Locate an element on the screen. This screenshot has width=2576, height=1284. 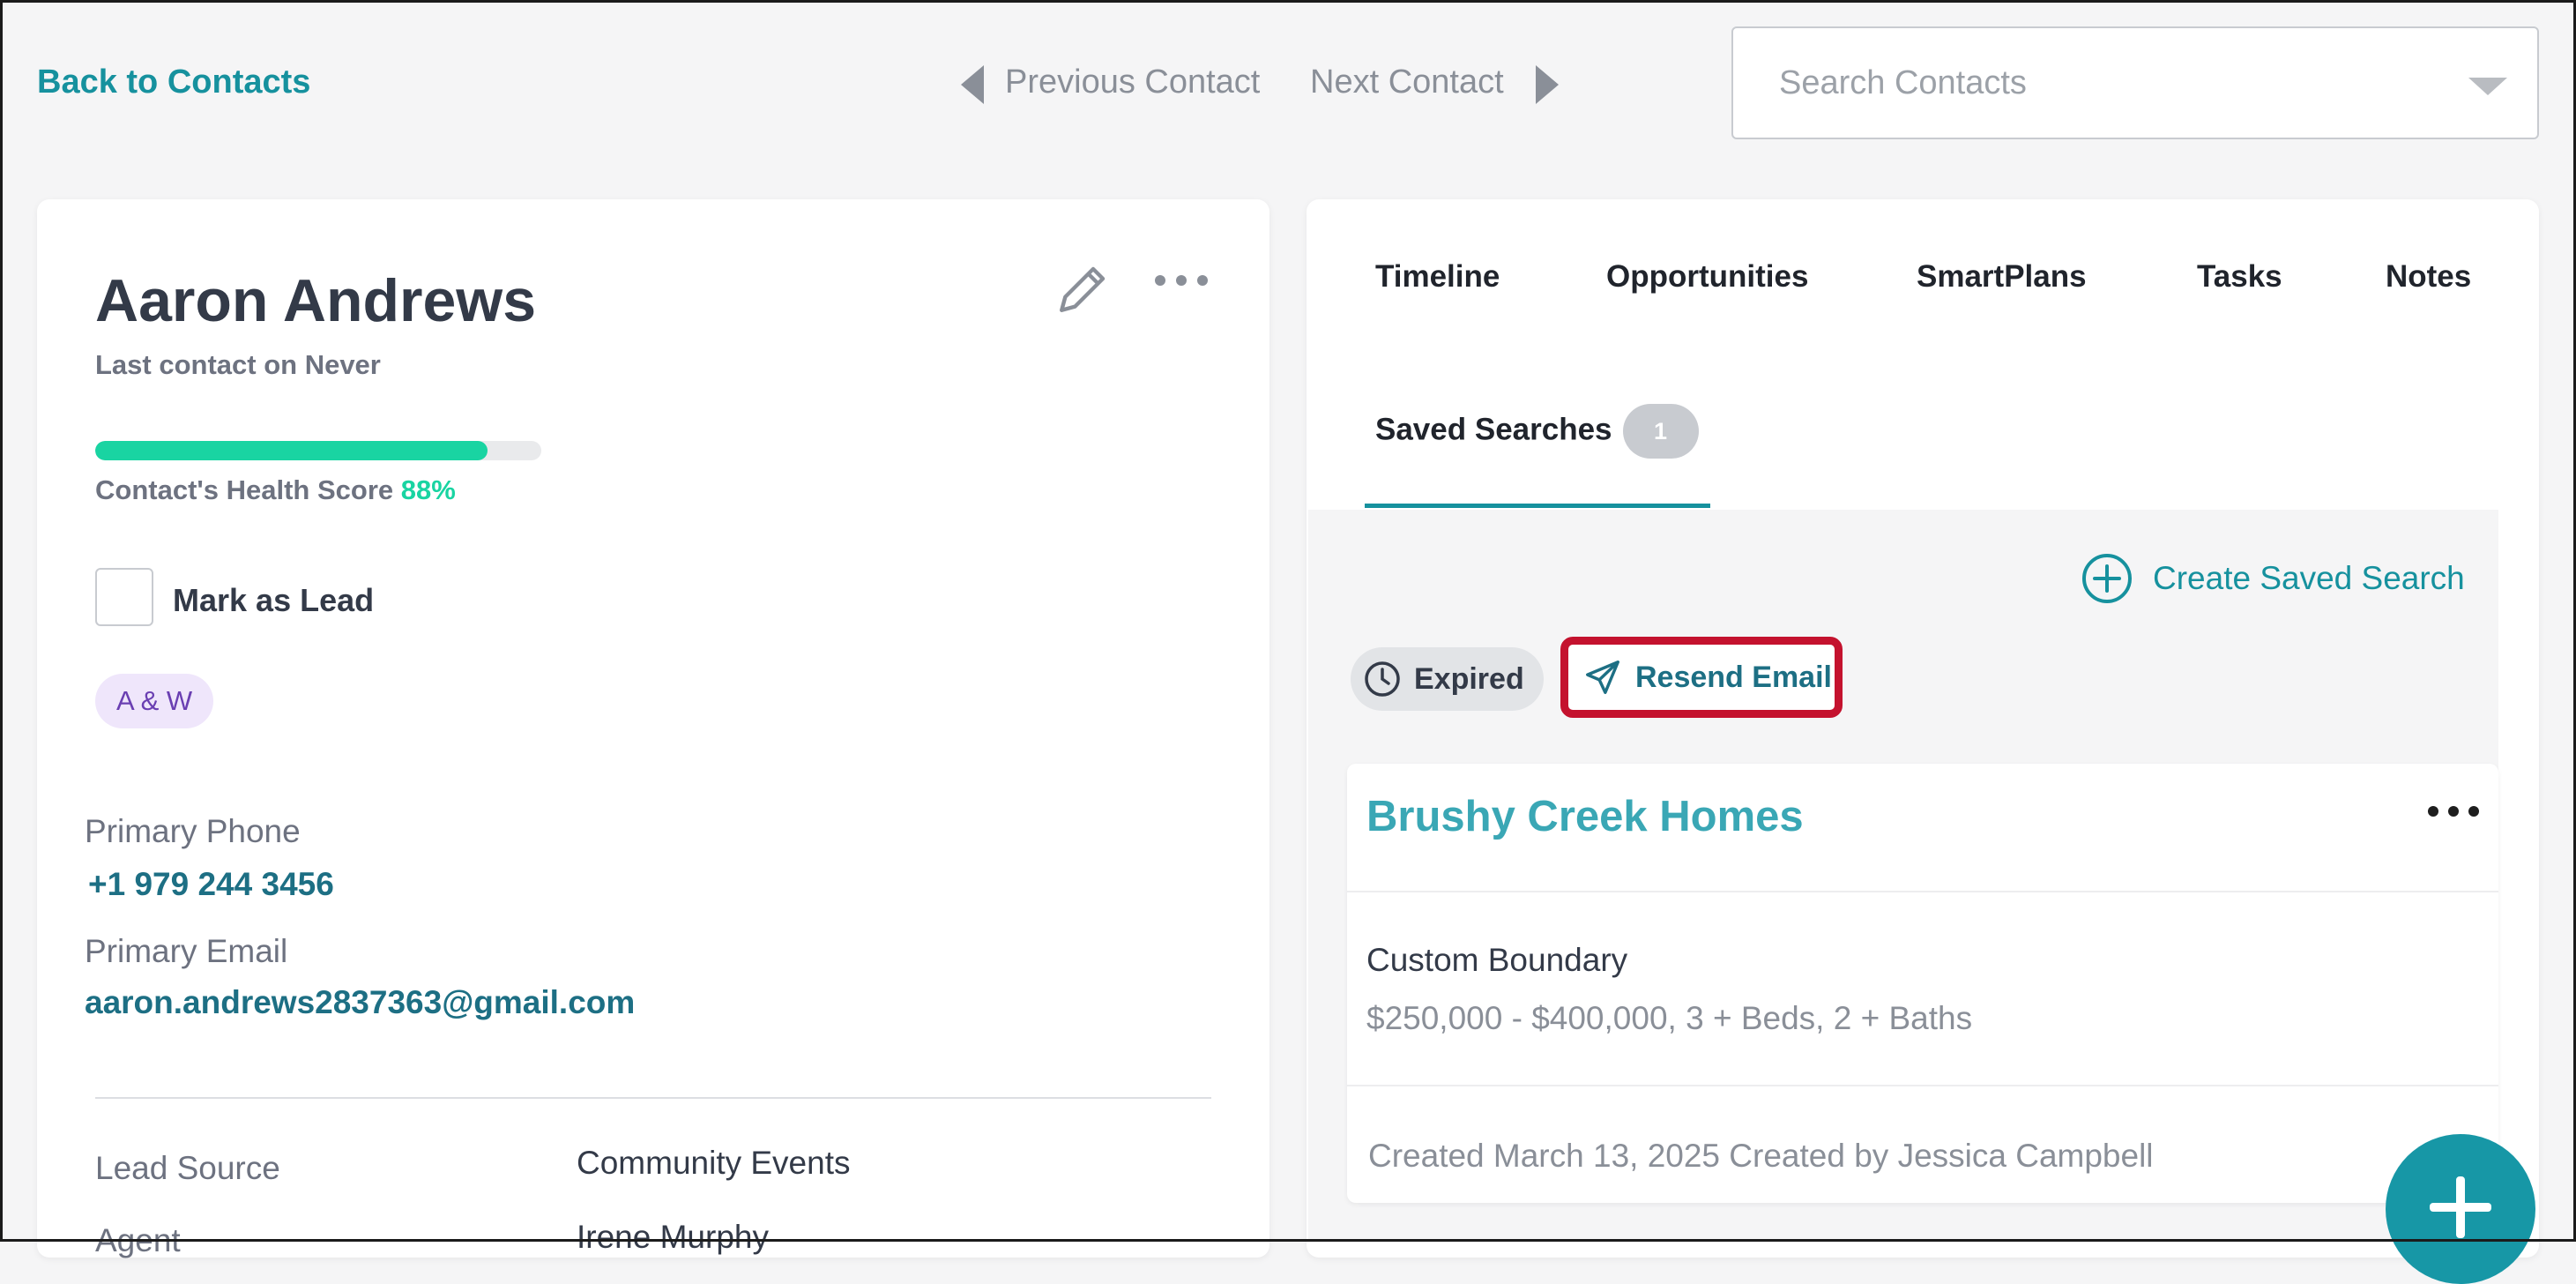
health-score-label: Contact's Health Score 88% is located at coordinates (275, 490).